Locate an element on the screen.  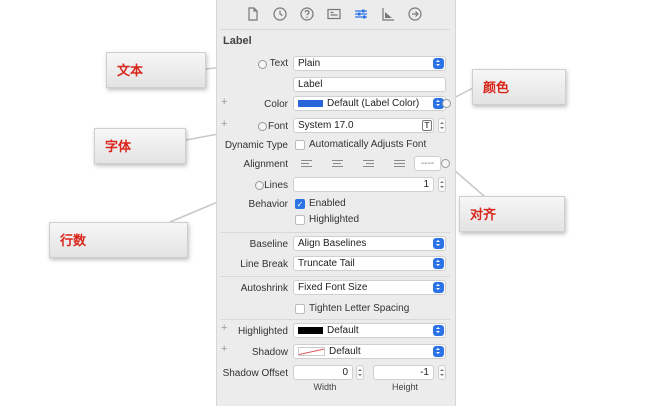
color-label: Color is located at coordinates (276, 104).